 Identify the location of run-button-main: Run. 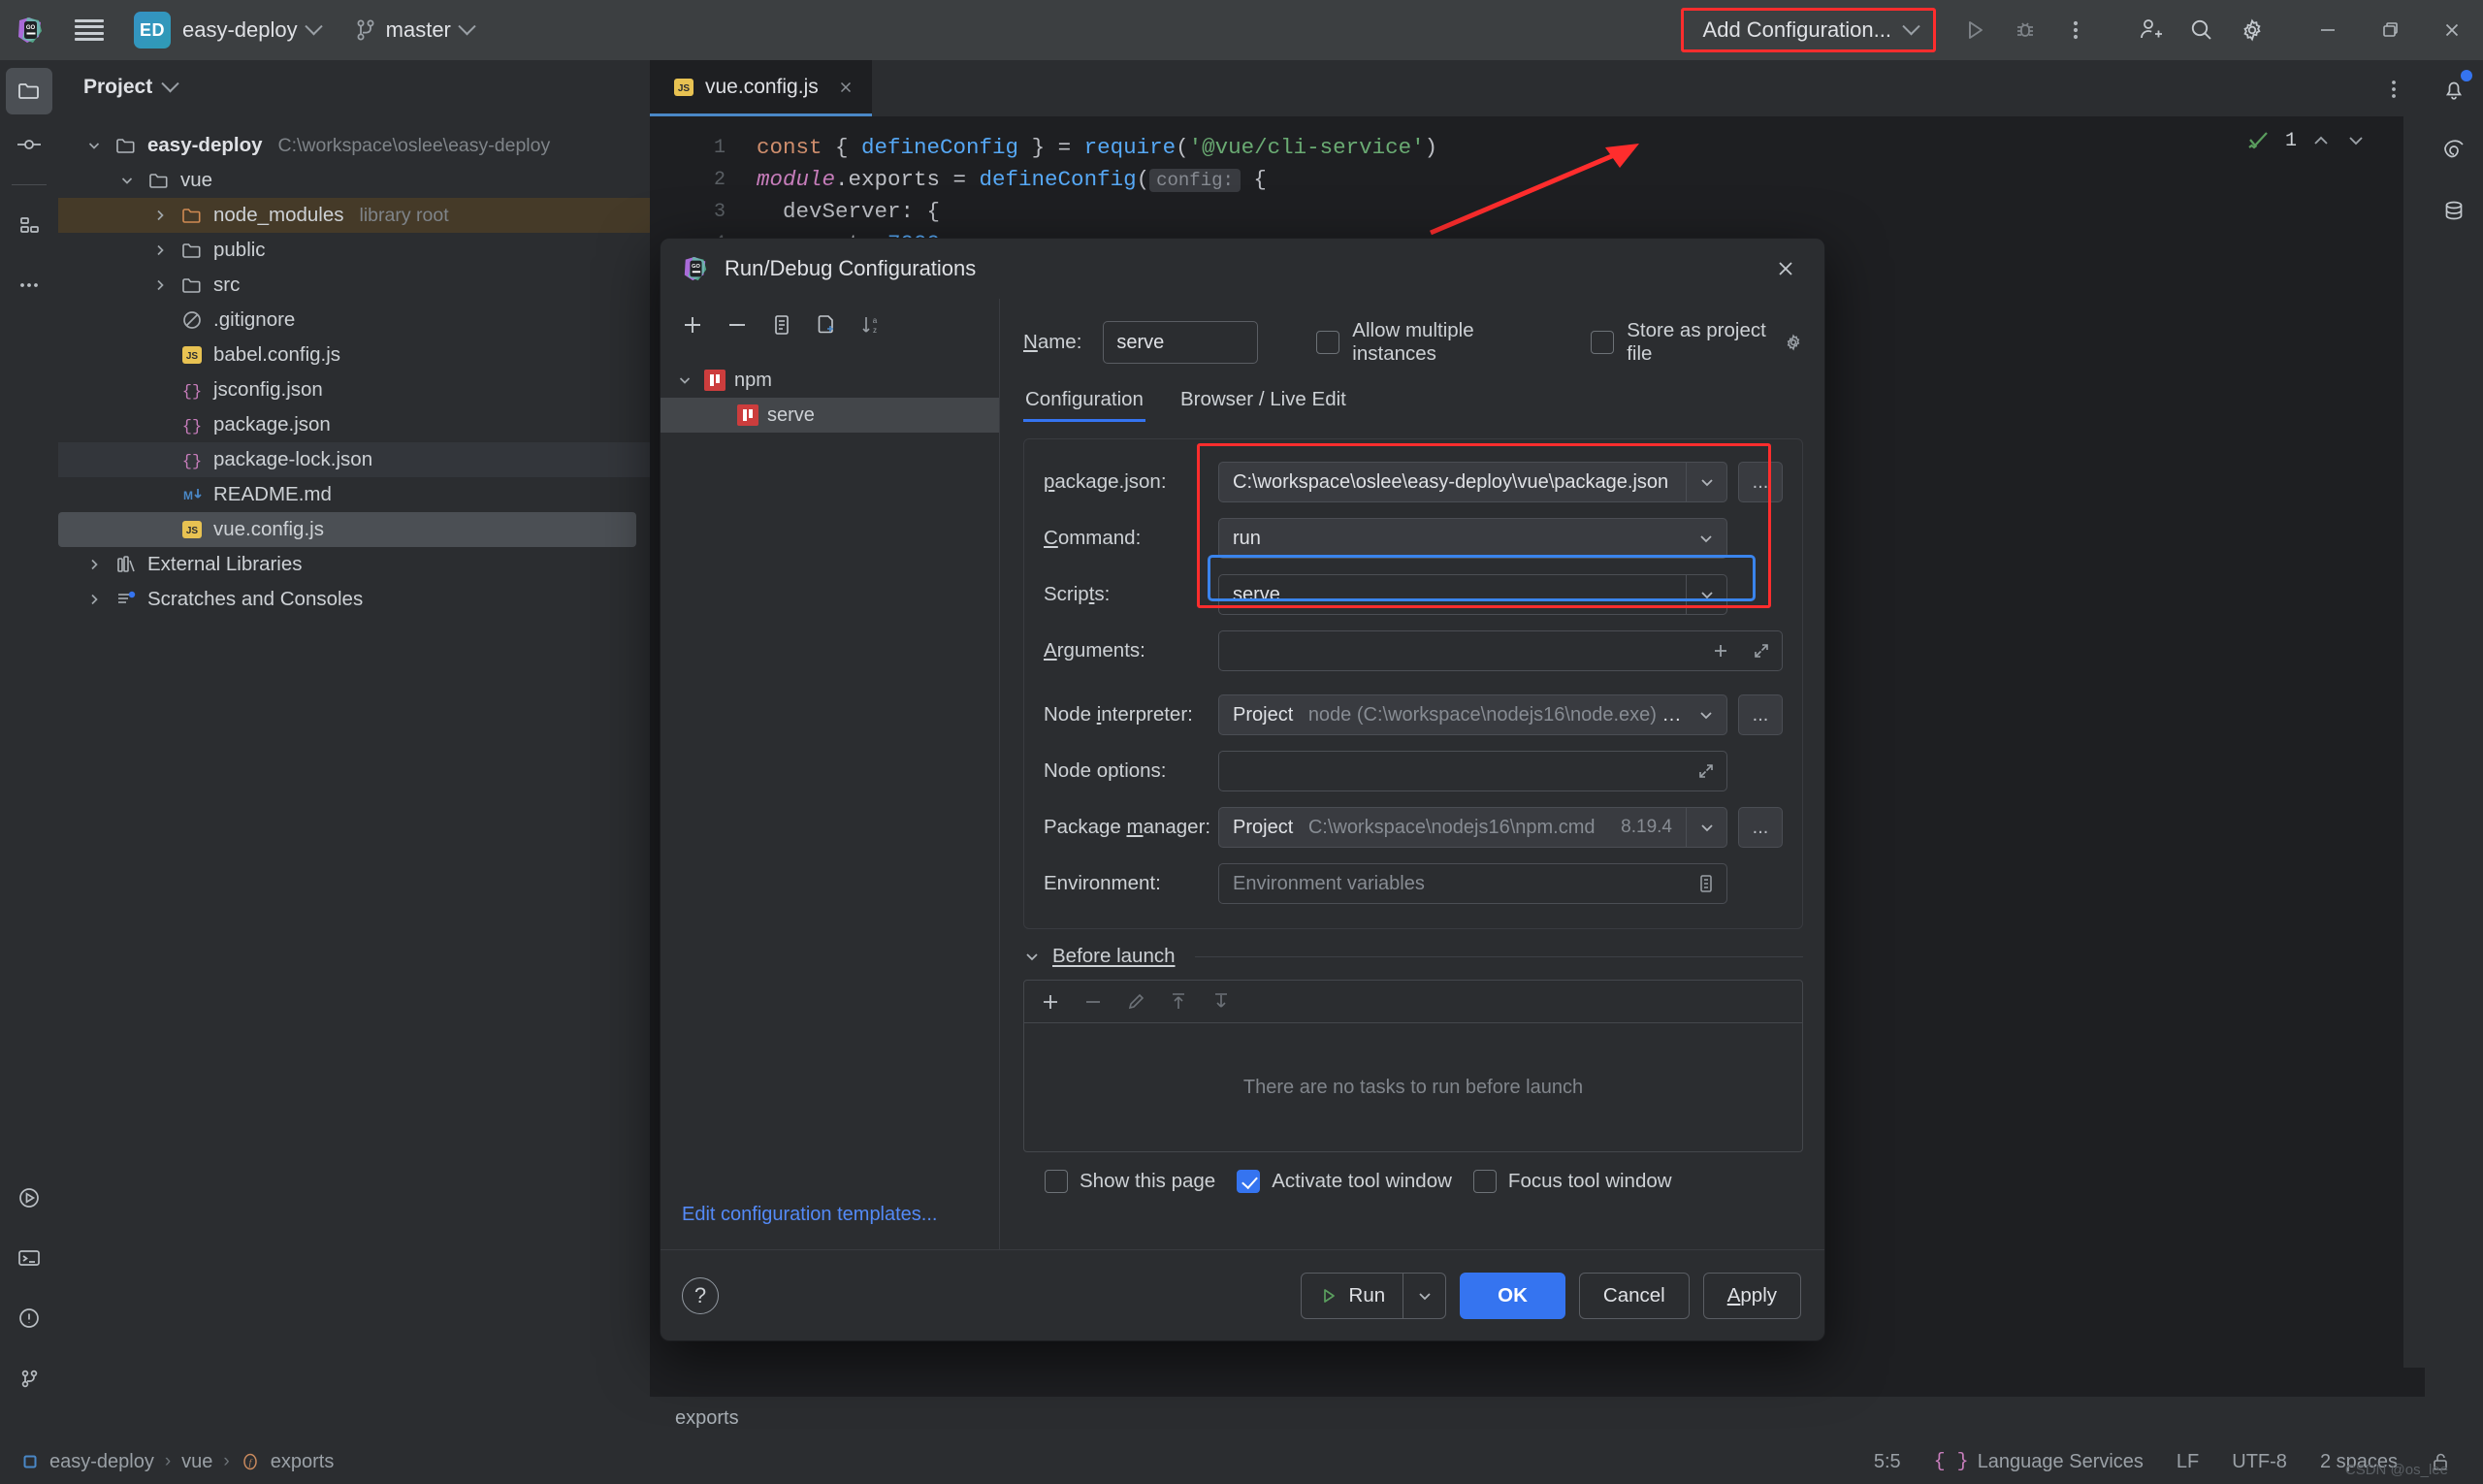
(1352, 1296).